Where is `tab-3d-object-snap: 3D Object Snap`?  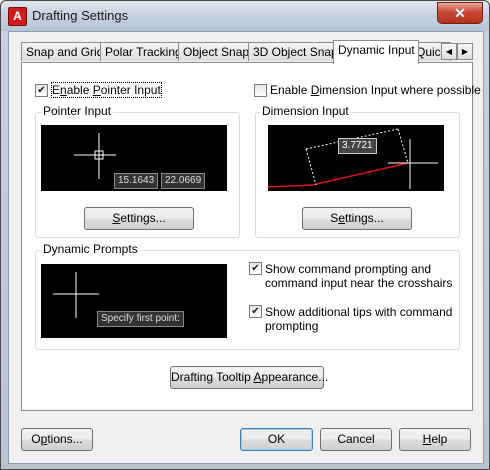
tab-3d-object-snap: 3D Object Snap is located at coordinates (293, 51).